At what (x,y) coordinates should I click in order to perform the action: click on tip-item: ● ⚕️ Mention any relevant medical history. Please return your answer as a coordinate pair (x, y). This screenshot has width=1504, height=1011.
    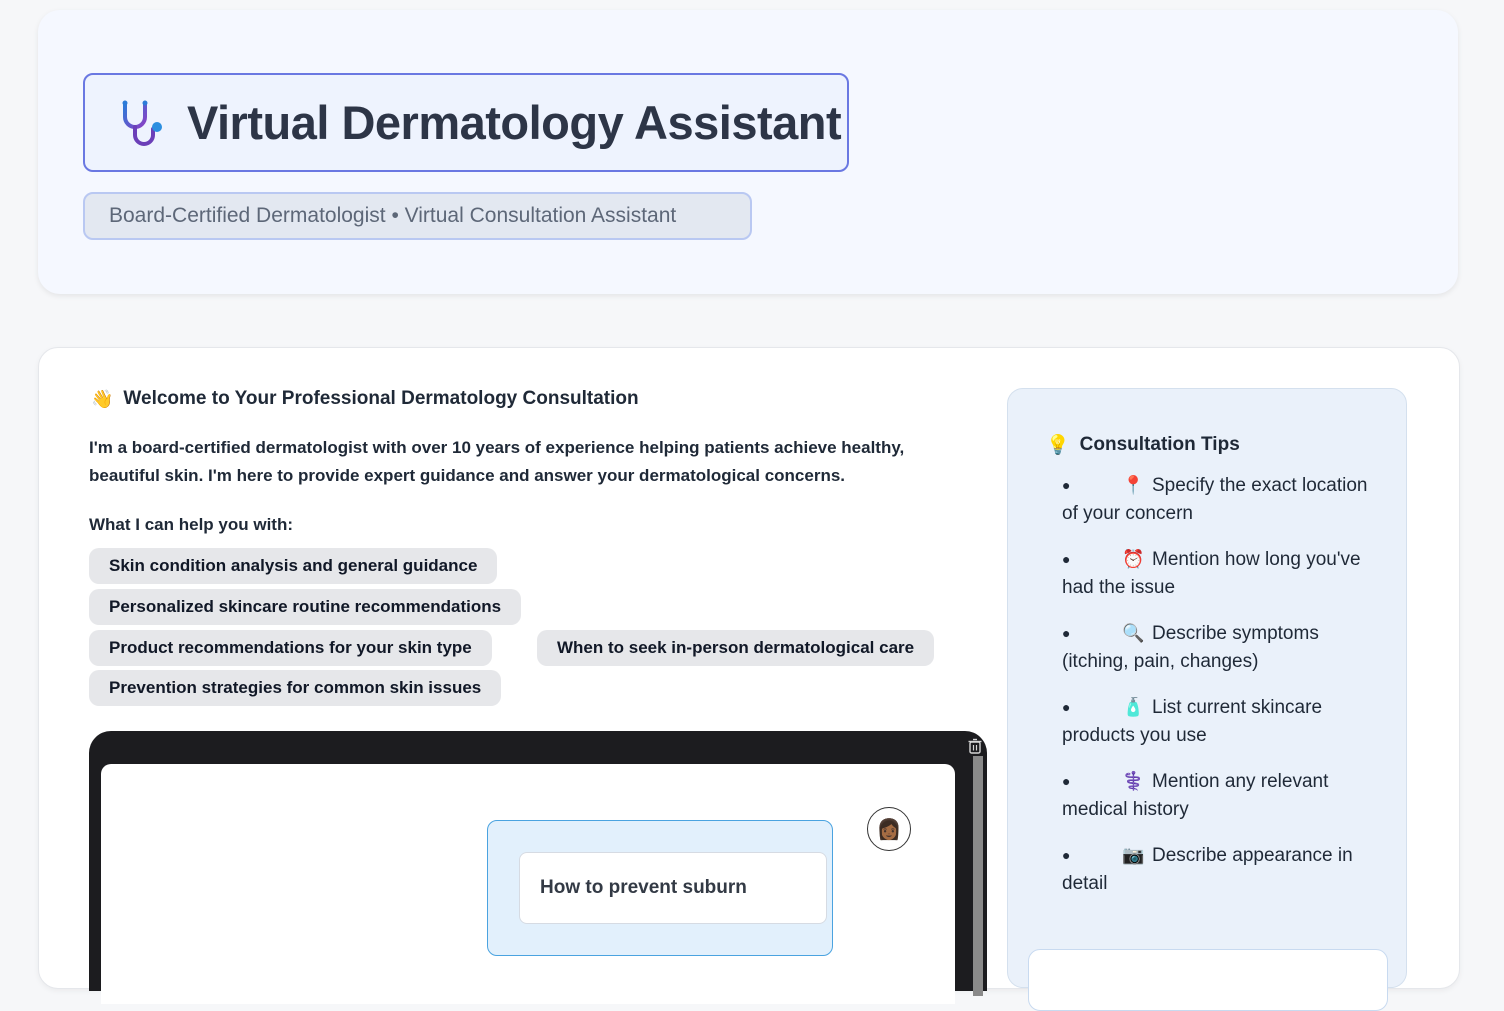
    Looking at the image, I should click on (1217, 795).